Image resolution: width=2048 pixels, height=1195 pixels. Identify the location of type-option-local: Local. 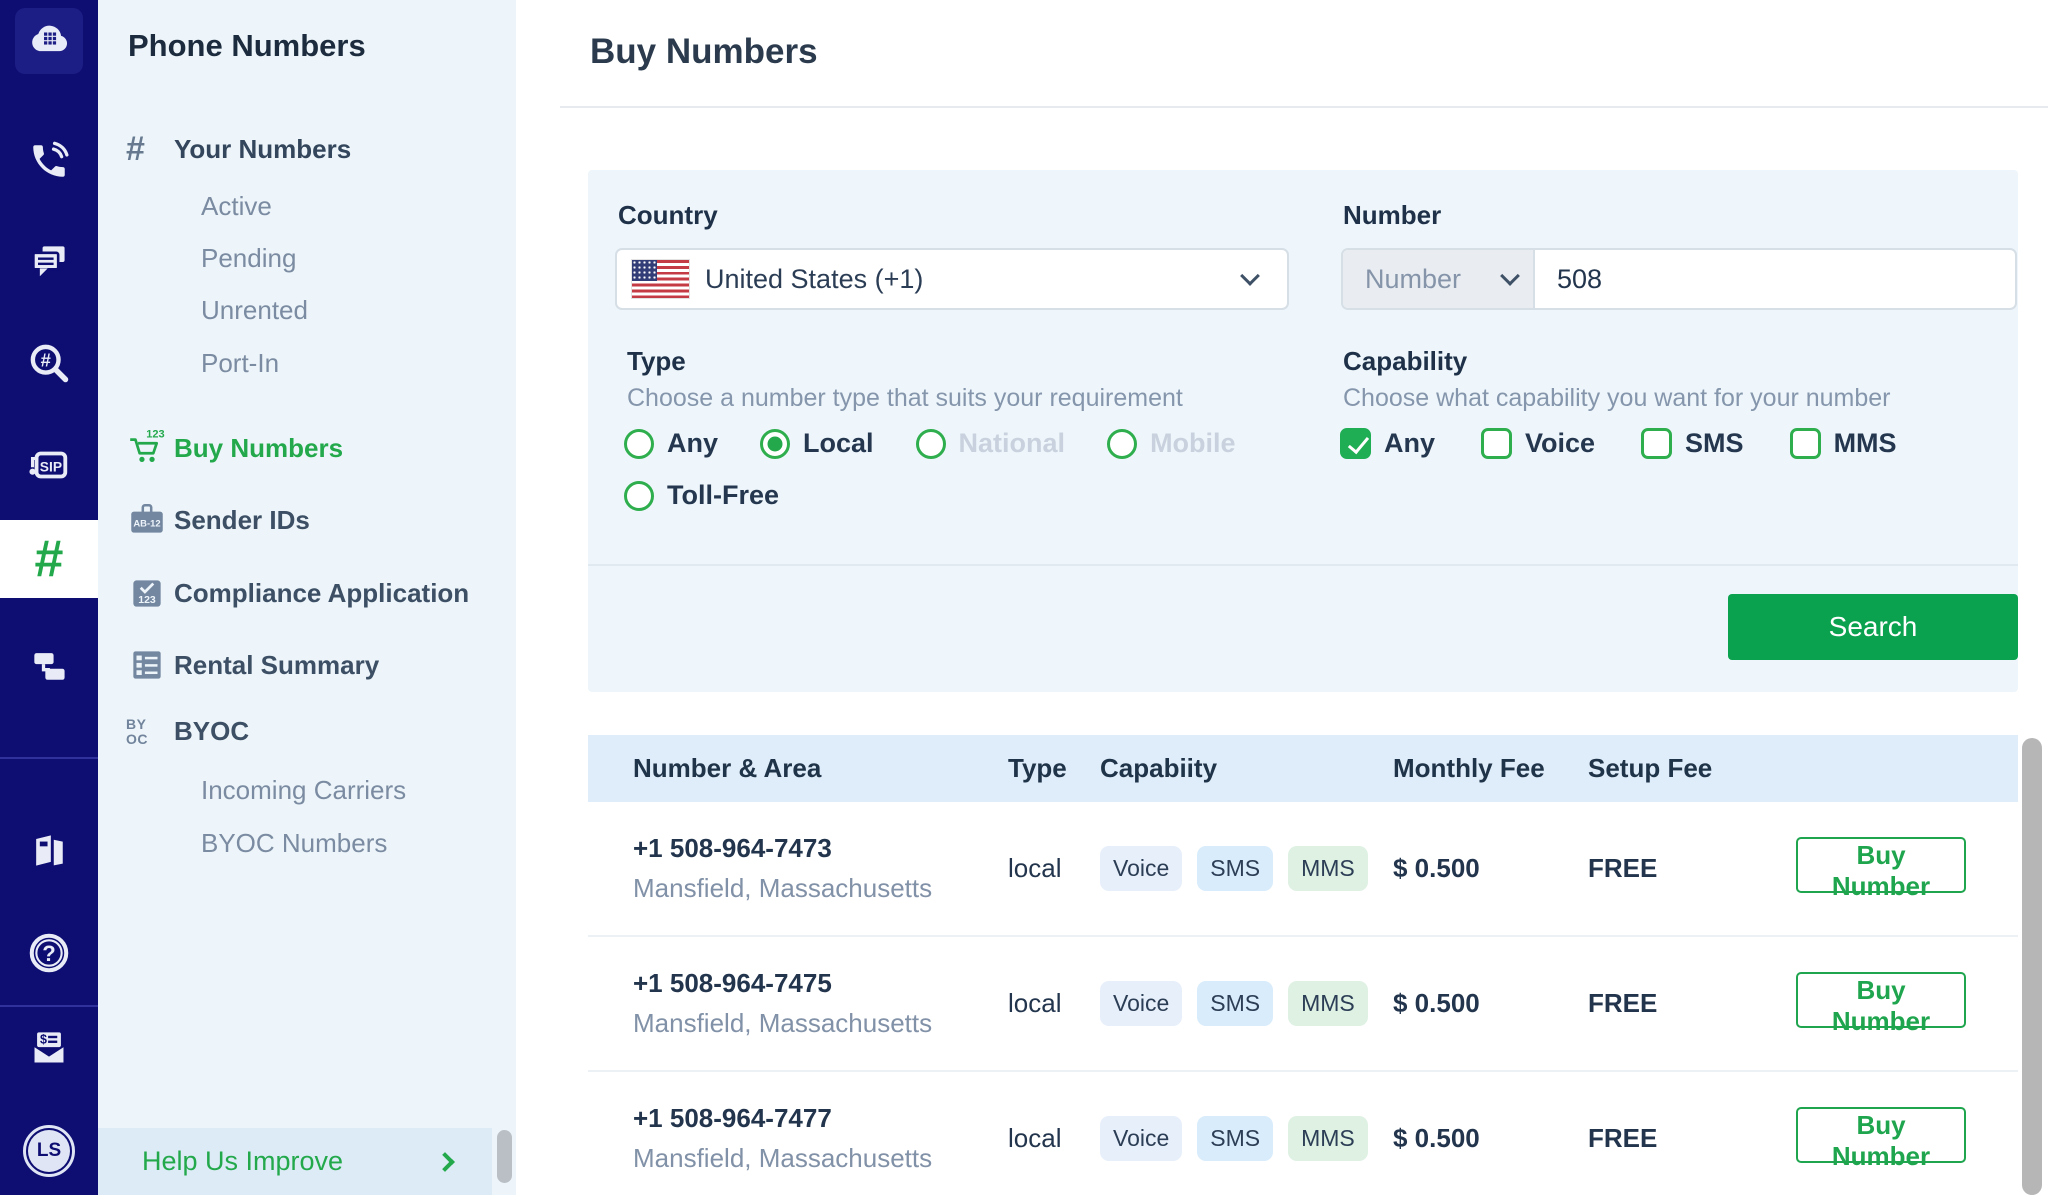
(817, 443).